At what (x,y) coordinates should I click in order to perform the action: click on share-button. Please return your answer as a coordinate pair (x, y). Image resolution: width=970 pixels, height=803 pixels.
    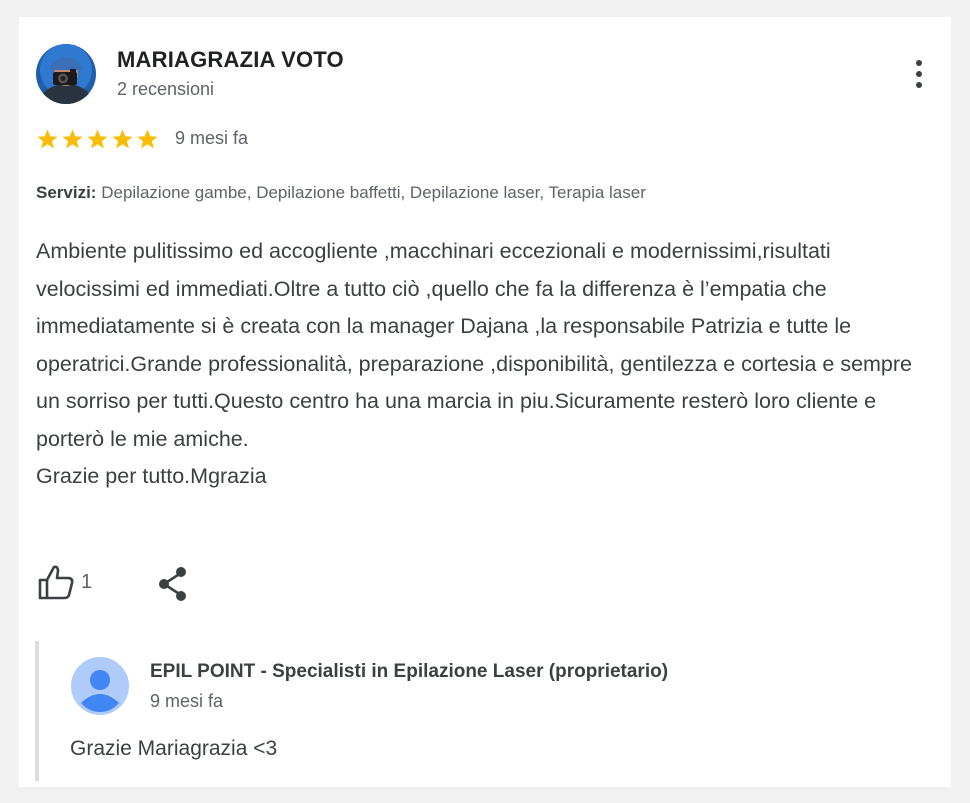
    Looking at the image, I should click on (173, 584).